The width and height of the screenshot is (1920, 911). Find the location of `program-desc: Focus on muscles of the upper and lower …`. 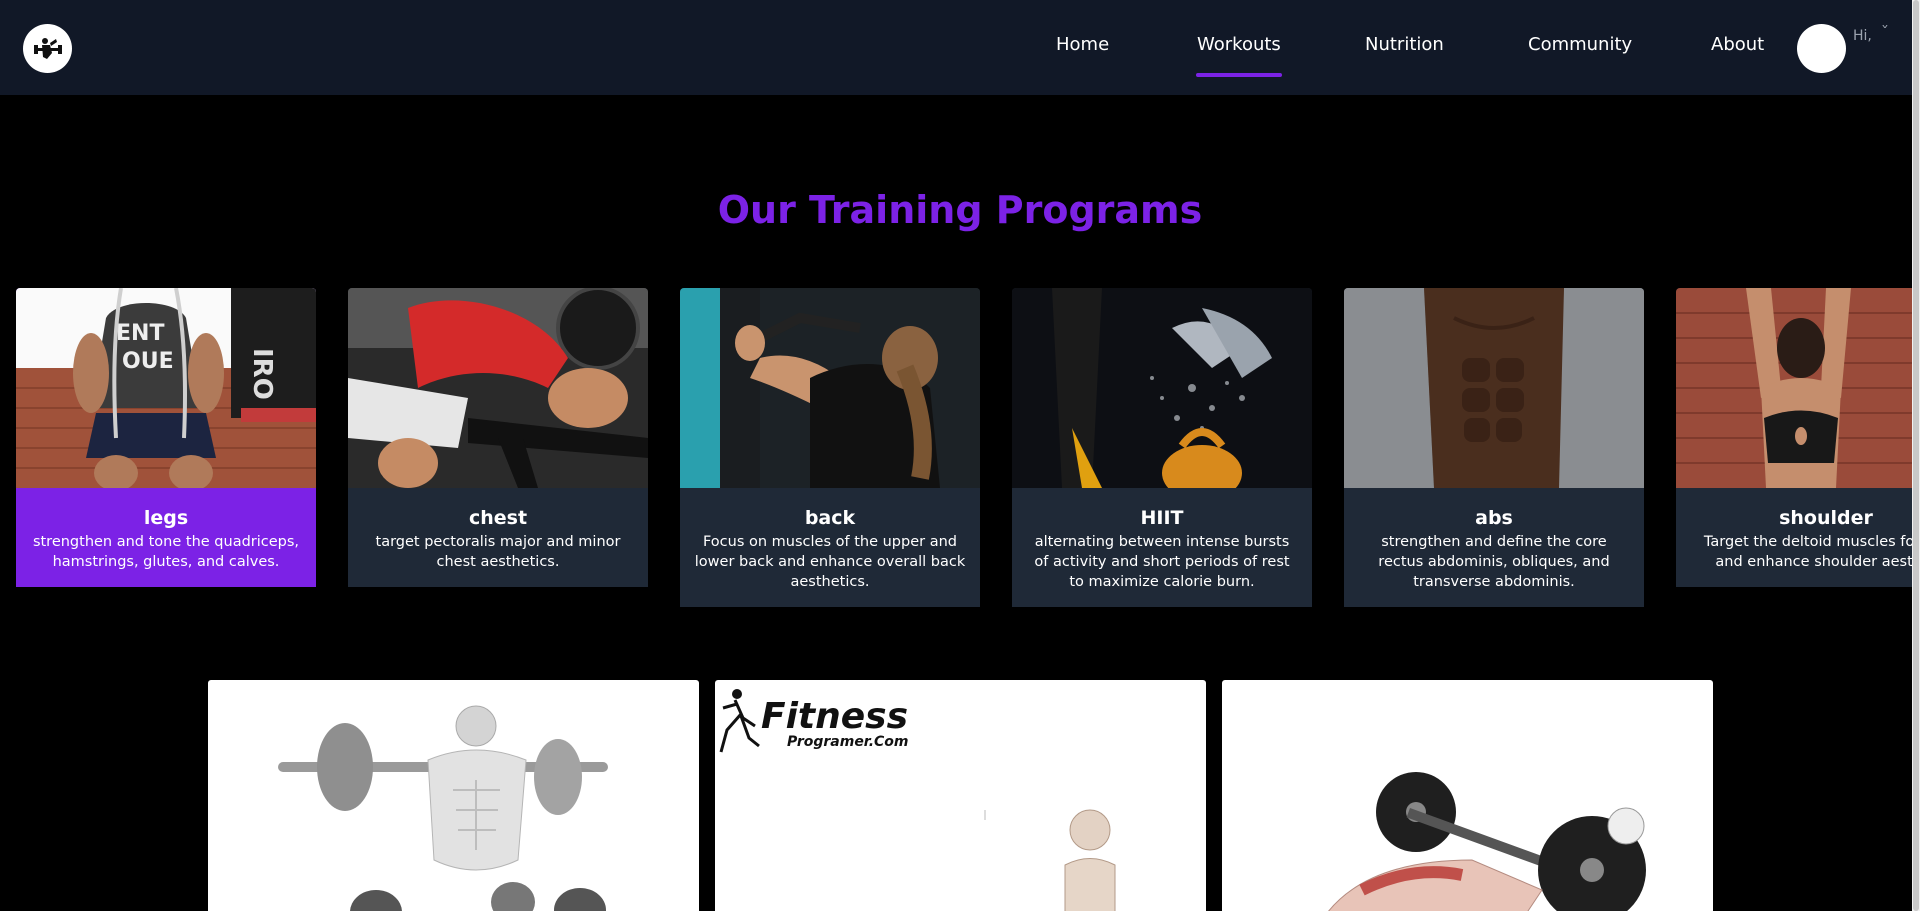

program-desc: Focus on muscles of the upper and lower … is located at coordinates (830, 562).